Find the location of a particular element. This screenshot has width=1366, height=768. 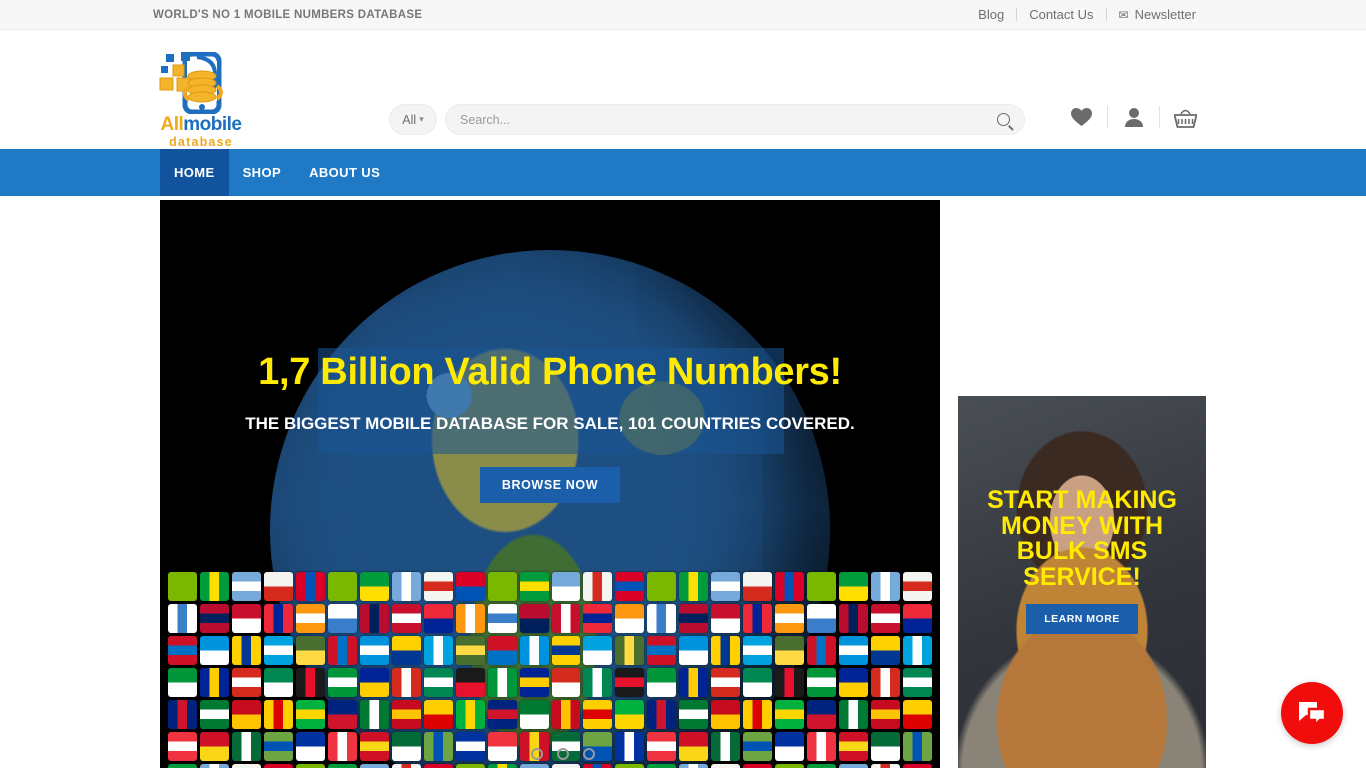

logo-text-primary: Allmobile is located at coordinates (201, 125).